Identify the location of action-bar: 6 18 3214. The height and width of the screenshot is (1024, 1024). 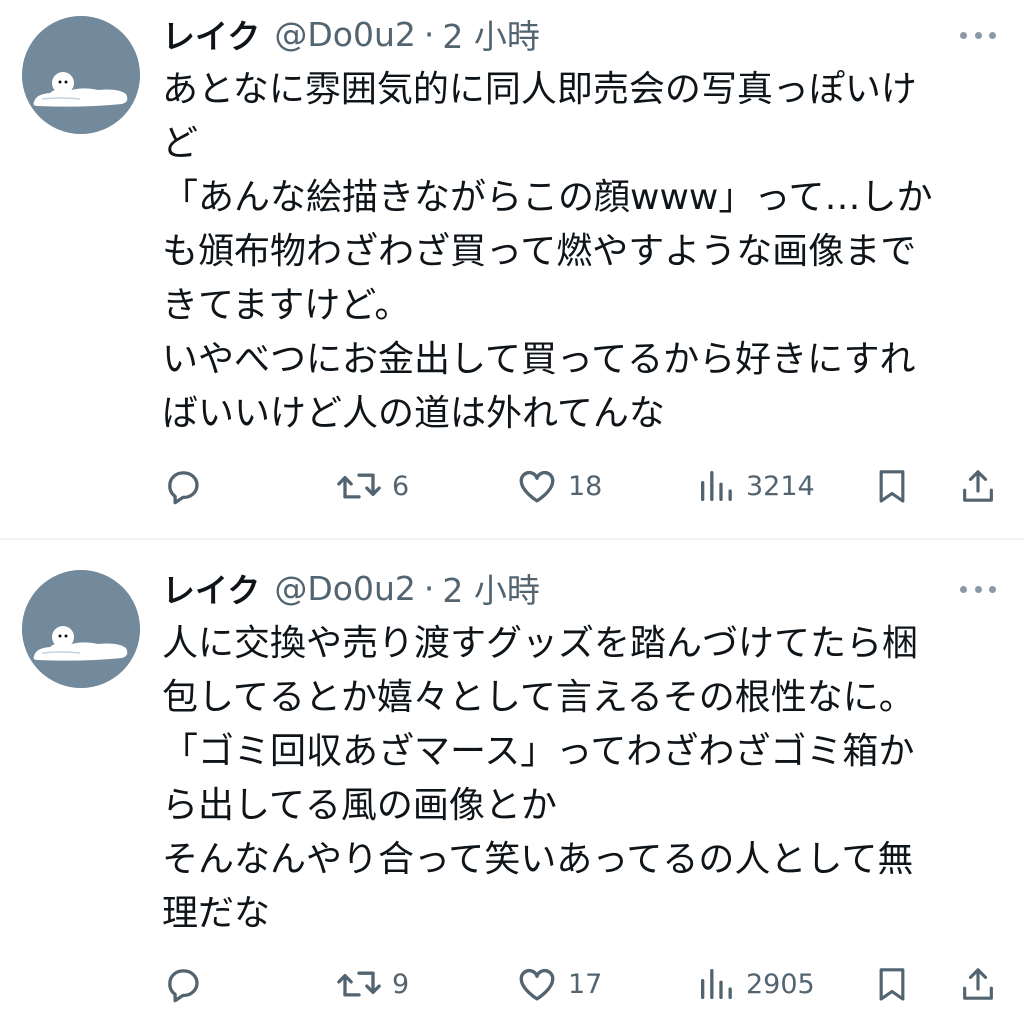
(582, 486).